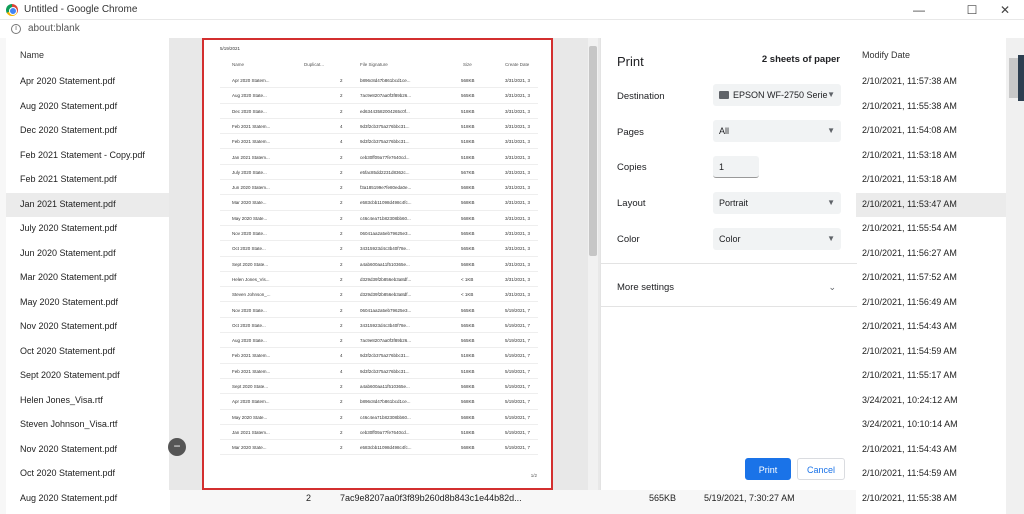 This screenshot has height=514, width=1024. I want to click on color-select: Color ▼, so click(777, 239).